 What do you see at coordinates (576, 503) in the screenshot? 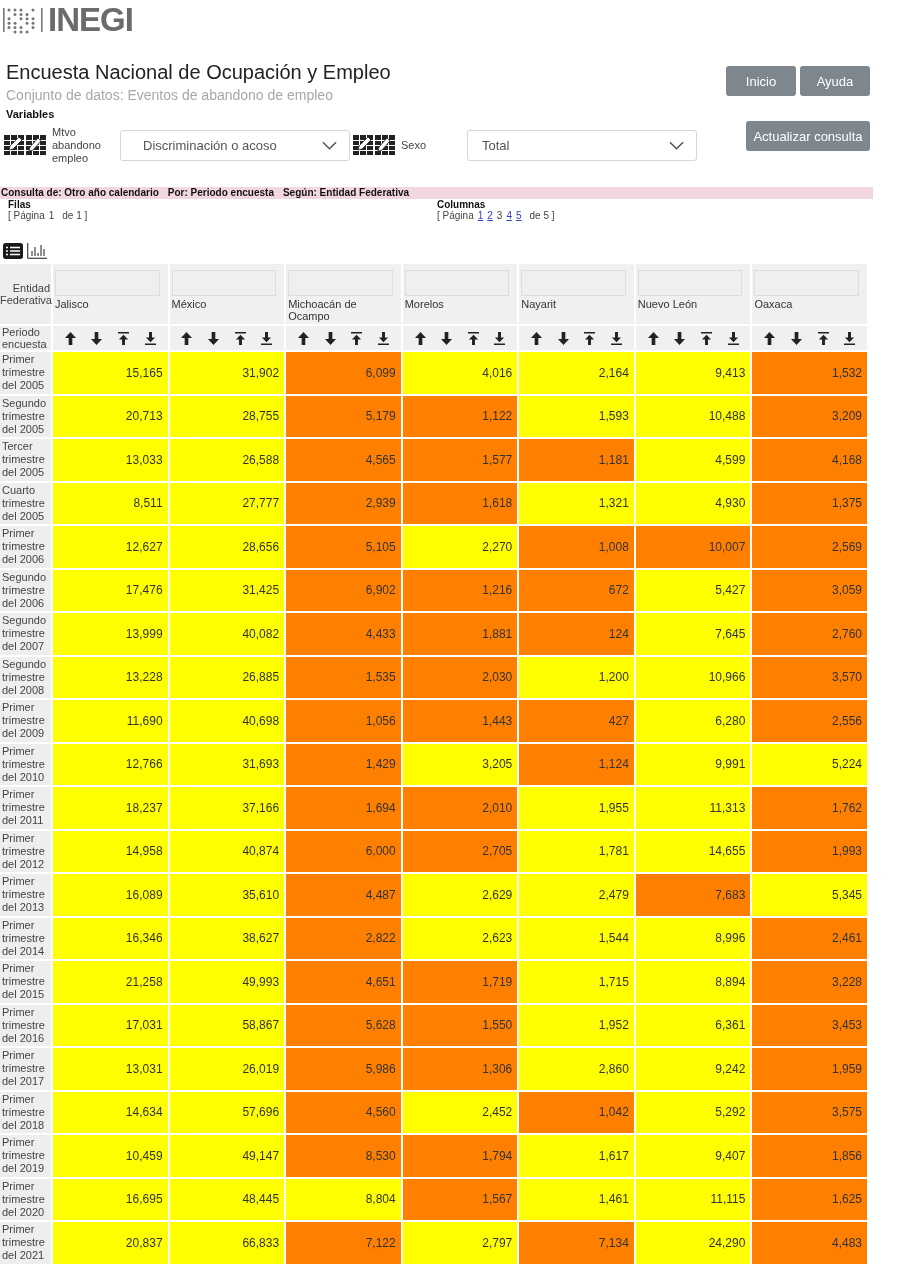
I see `table-cell: 1,321` at bounding box center [576, 503].